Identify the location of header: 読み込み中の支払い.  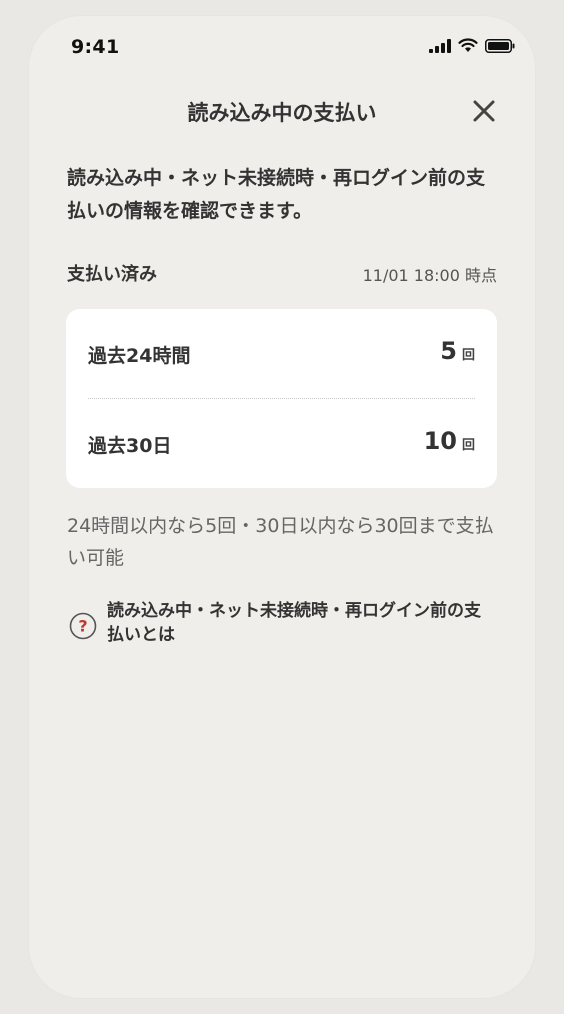
(282, 111).